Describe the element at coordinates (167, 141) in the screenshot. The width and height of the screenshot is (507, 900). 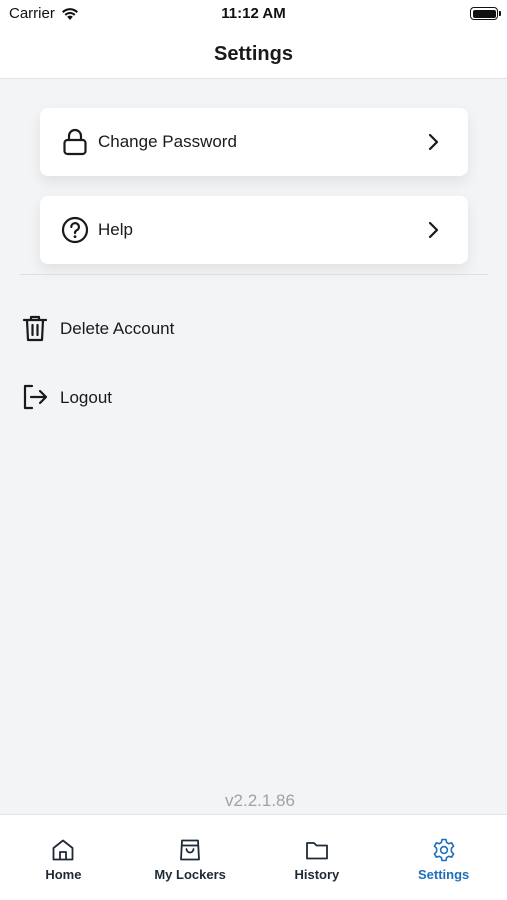
I see `change-password-label: Change Password` at that location.